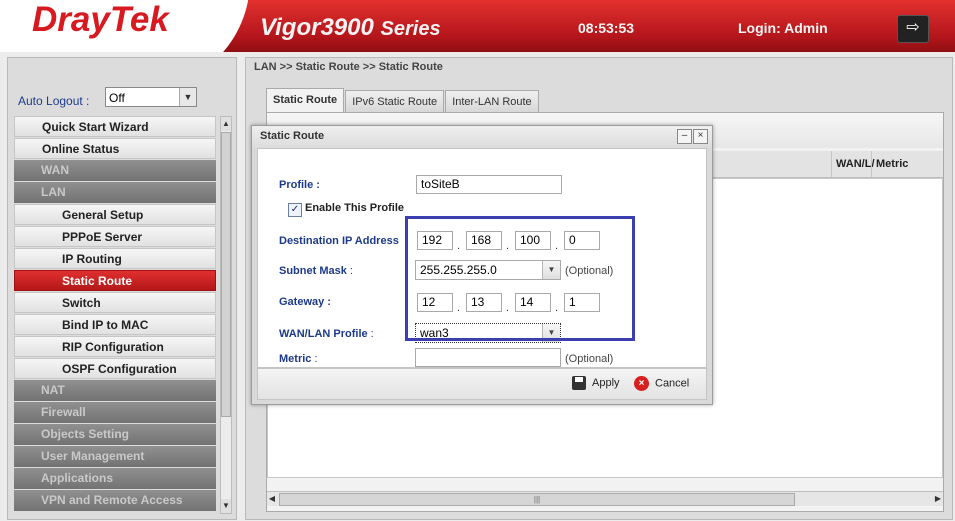 The image size is (955, 521). I want to click on sidebar-item-ip-routing: IP Routing, so click(115, 258).